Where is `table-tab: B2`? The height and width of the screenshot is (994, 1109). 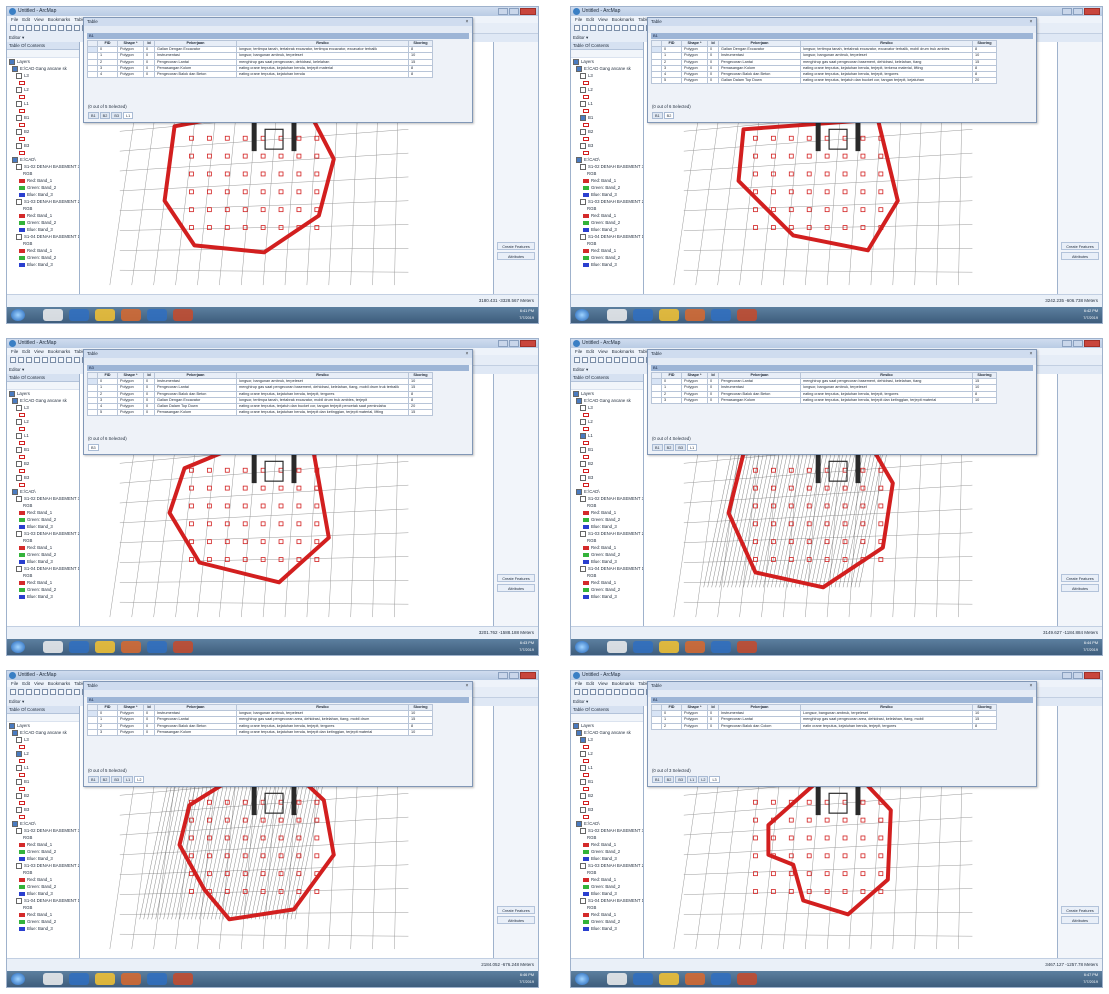
table-tab: B2 is located at coordinates (669, 779).